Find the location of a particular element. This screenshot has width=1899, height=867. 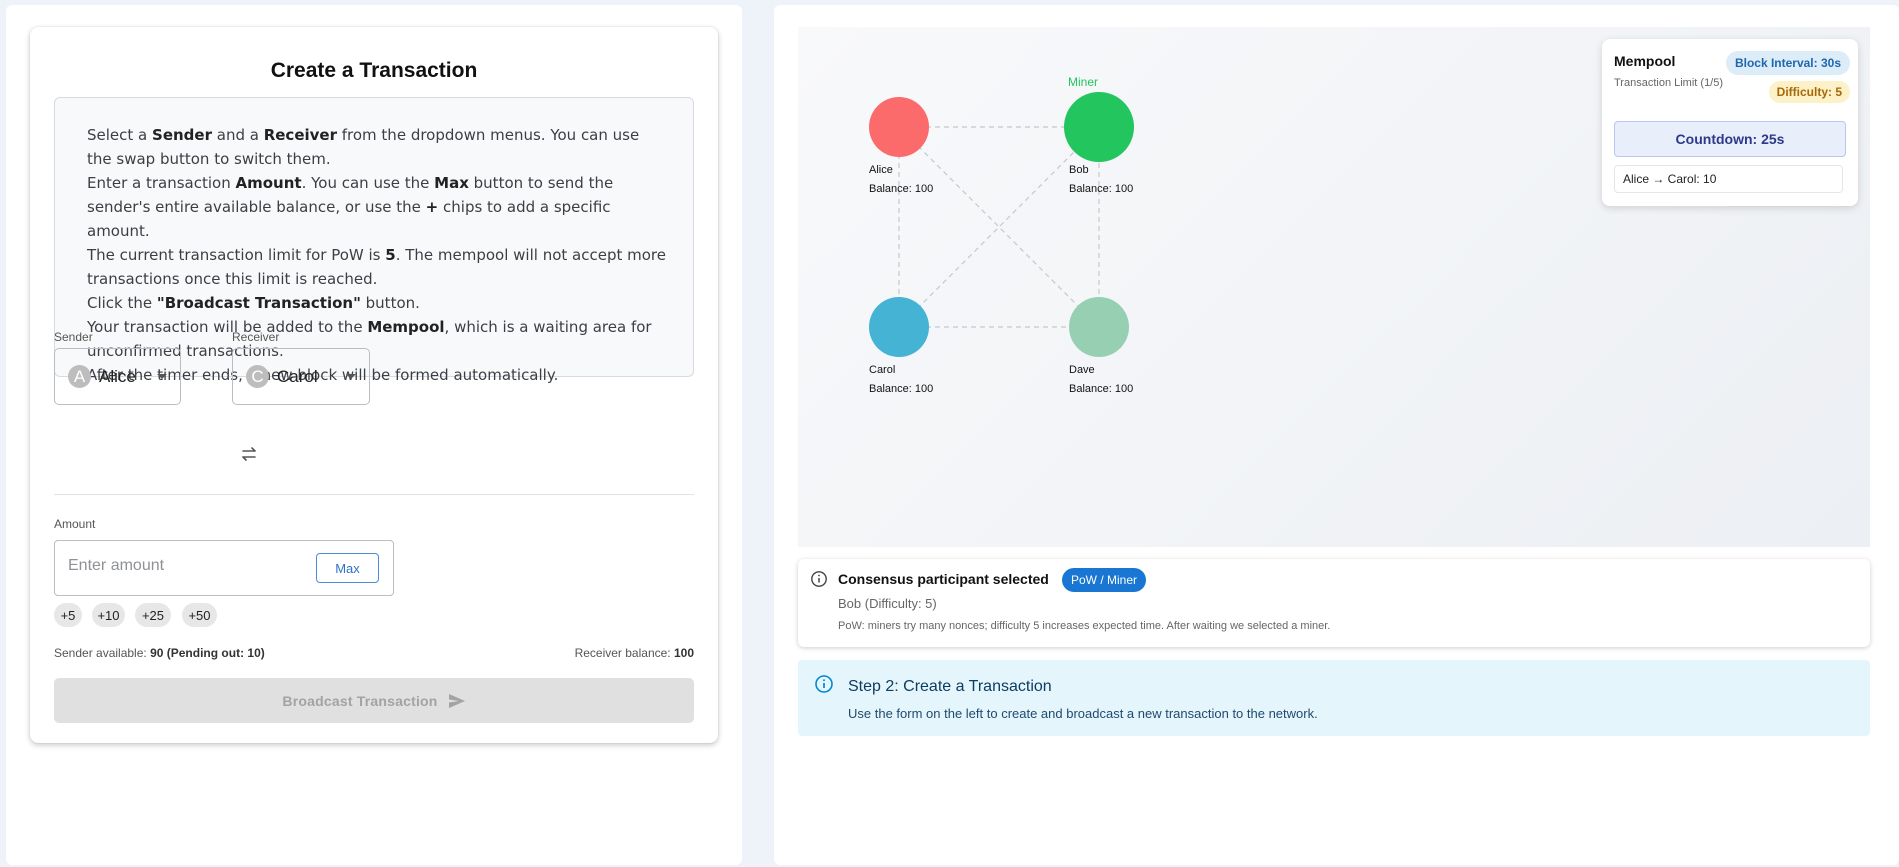

chip-plus-25: +25 is located at coordinates (153, 615).